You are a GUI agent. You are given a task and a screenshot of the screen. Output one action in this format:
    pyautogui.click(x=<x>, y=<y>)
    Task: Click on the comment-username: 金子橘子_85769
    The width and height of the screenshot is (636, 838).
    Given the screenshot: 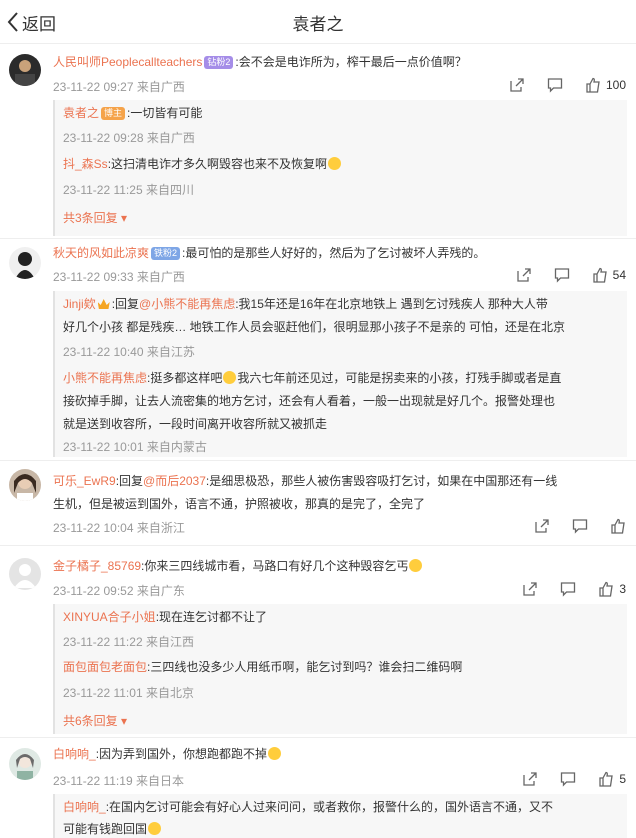 What is the action you would take?
    pyautogui.click(x=97, y=566)
    